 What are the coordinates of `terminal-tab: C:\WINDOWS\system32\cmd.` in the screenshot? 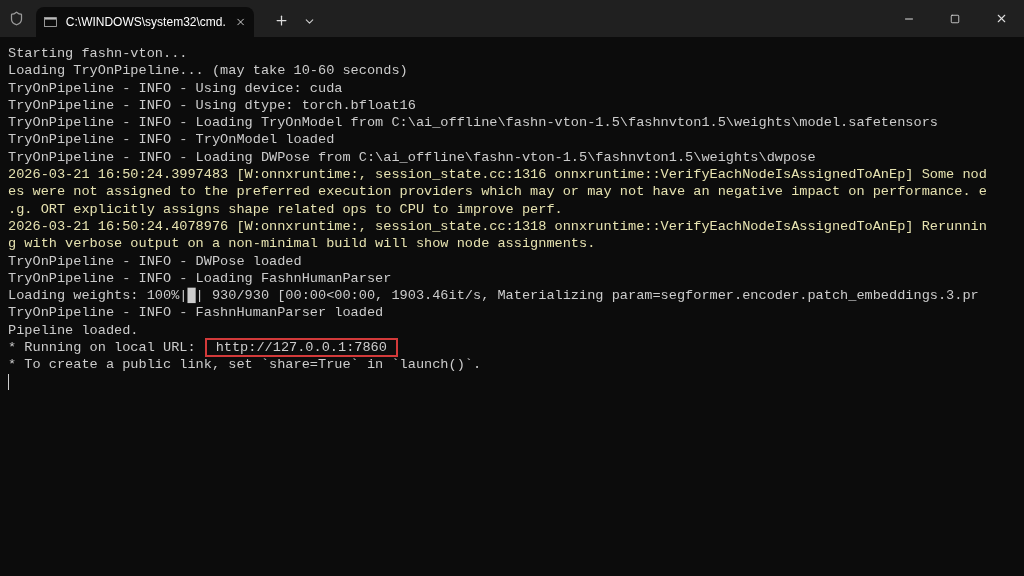 It's located at (145, 22).